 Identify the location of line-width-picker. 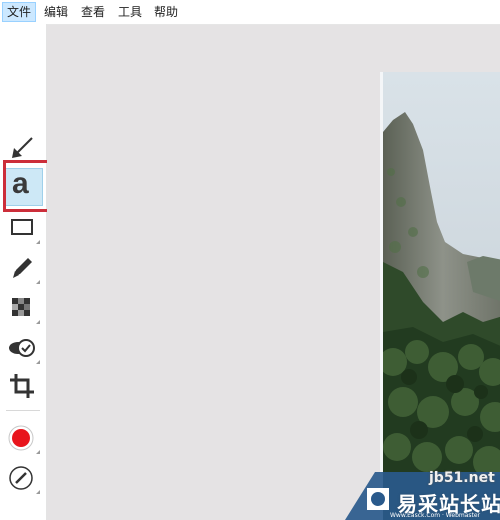
(22, 478).